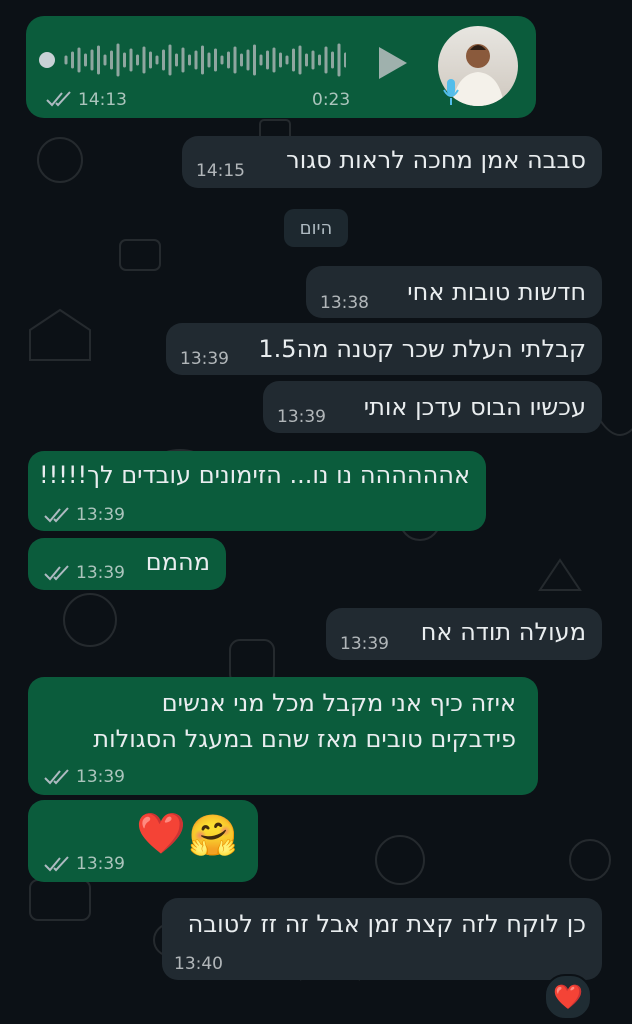  I want to click on voice-waveform, so click(191, 60).